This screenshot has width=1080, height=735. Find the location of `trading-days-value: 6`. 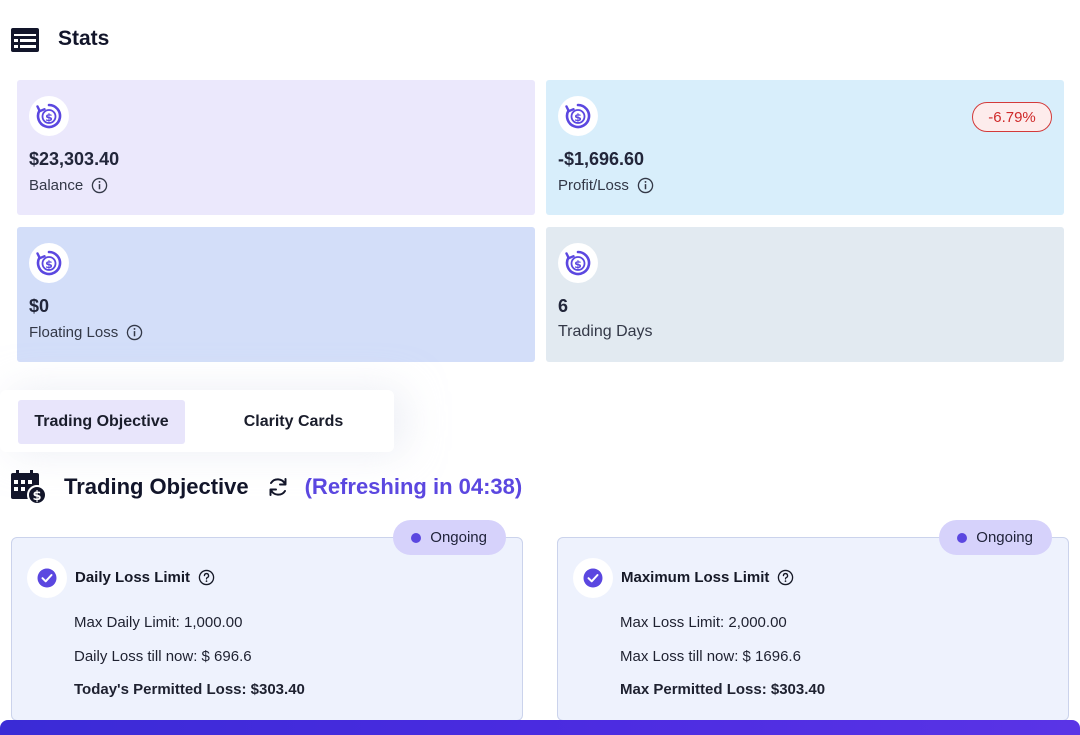

trading-days-value: 6 is located at coordinates (563, 306).